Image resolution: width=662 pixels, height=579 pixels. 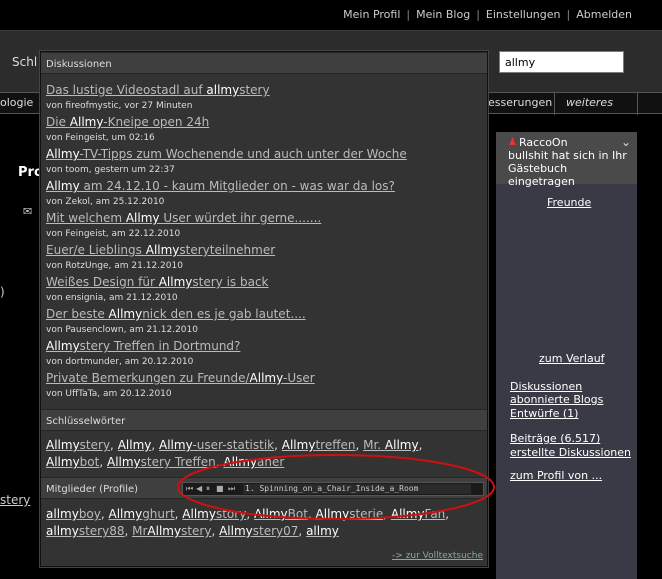 I want to click on keywords-header: Schlüsselwörter, so click(x=264, y=420).